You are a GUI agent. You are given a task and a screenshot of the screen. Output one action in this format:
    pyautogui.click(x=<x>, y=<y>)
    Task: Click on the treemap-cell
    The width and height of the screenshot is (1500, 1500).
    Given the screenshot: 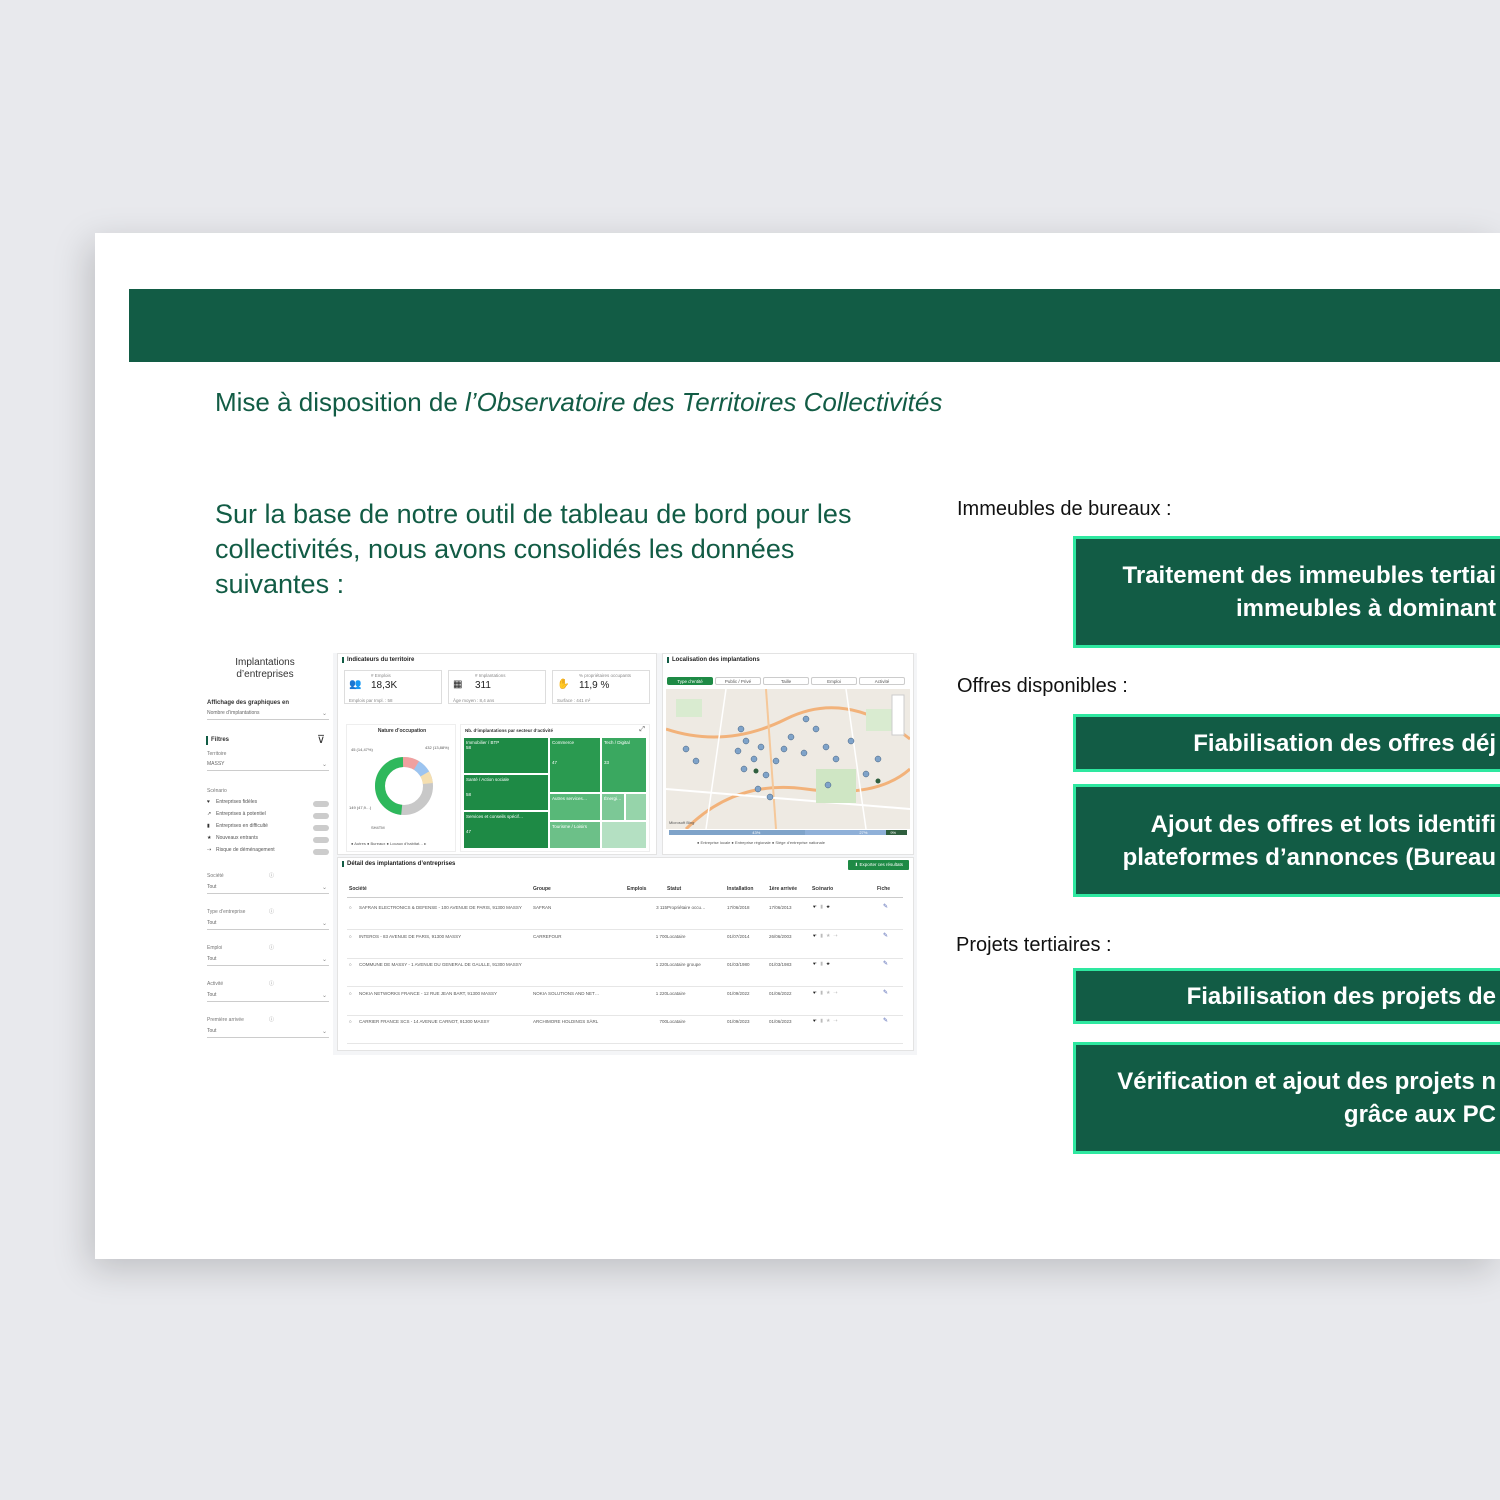 What is the action you would take?
    pyautogui.click(x=636, y=807)
    